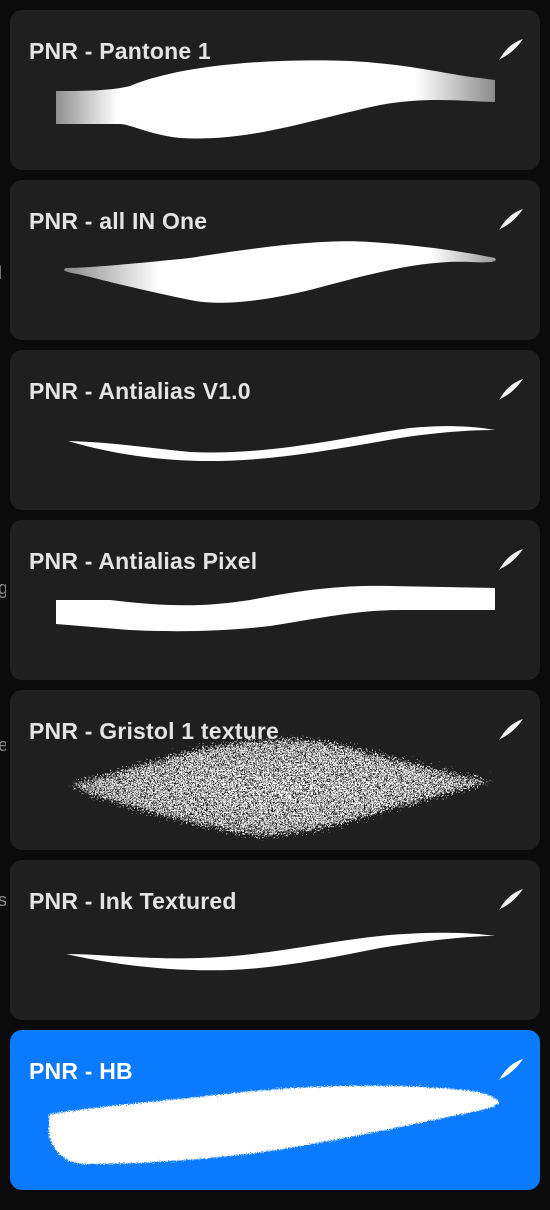  I want to click on brush-item: PNR - Ink Textured, so click(275, 940).